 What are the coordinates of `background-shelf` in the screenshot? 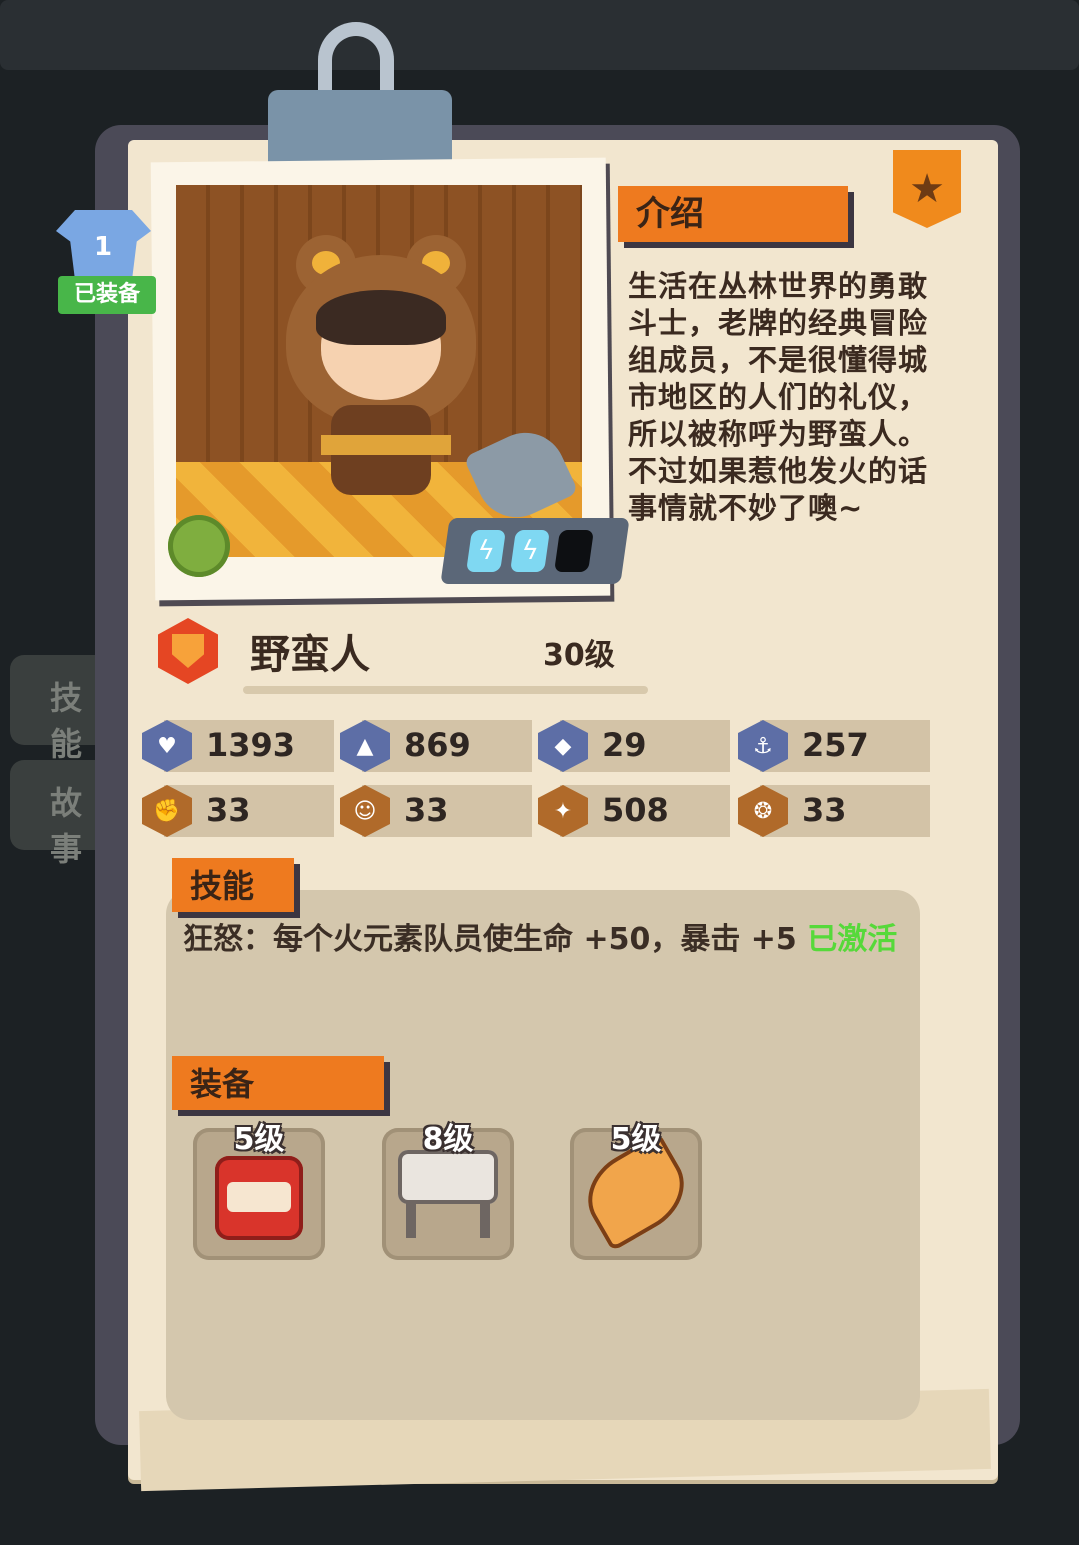 It's located at (539, 35).